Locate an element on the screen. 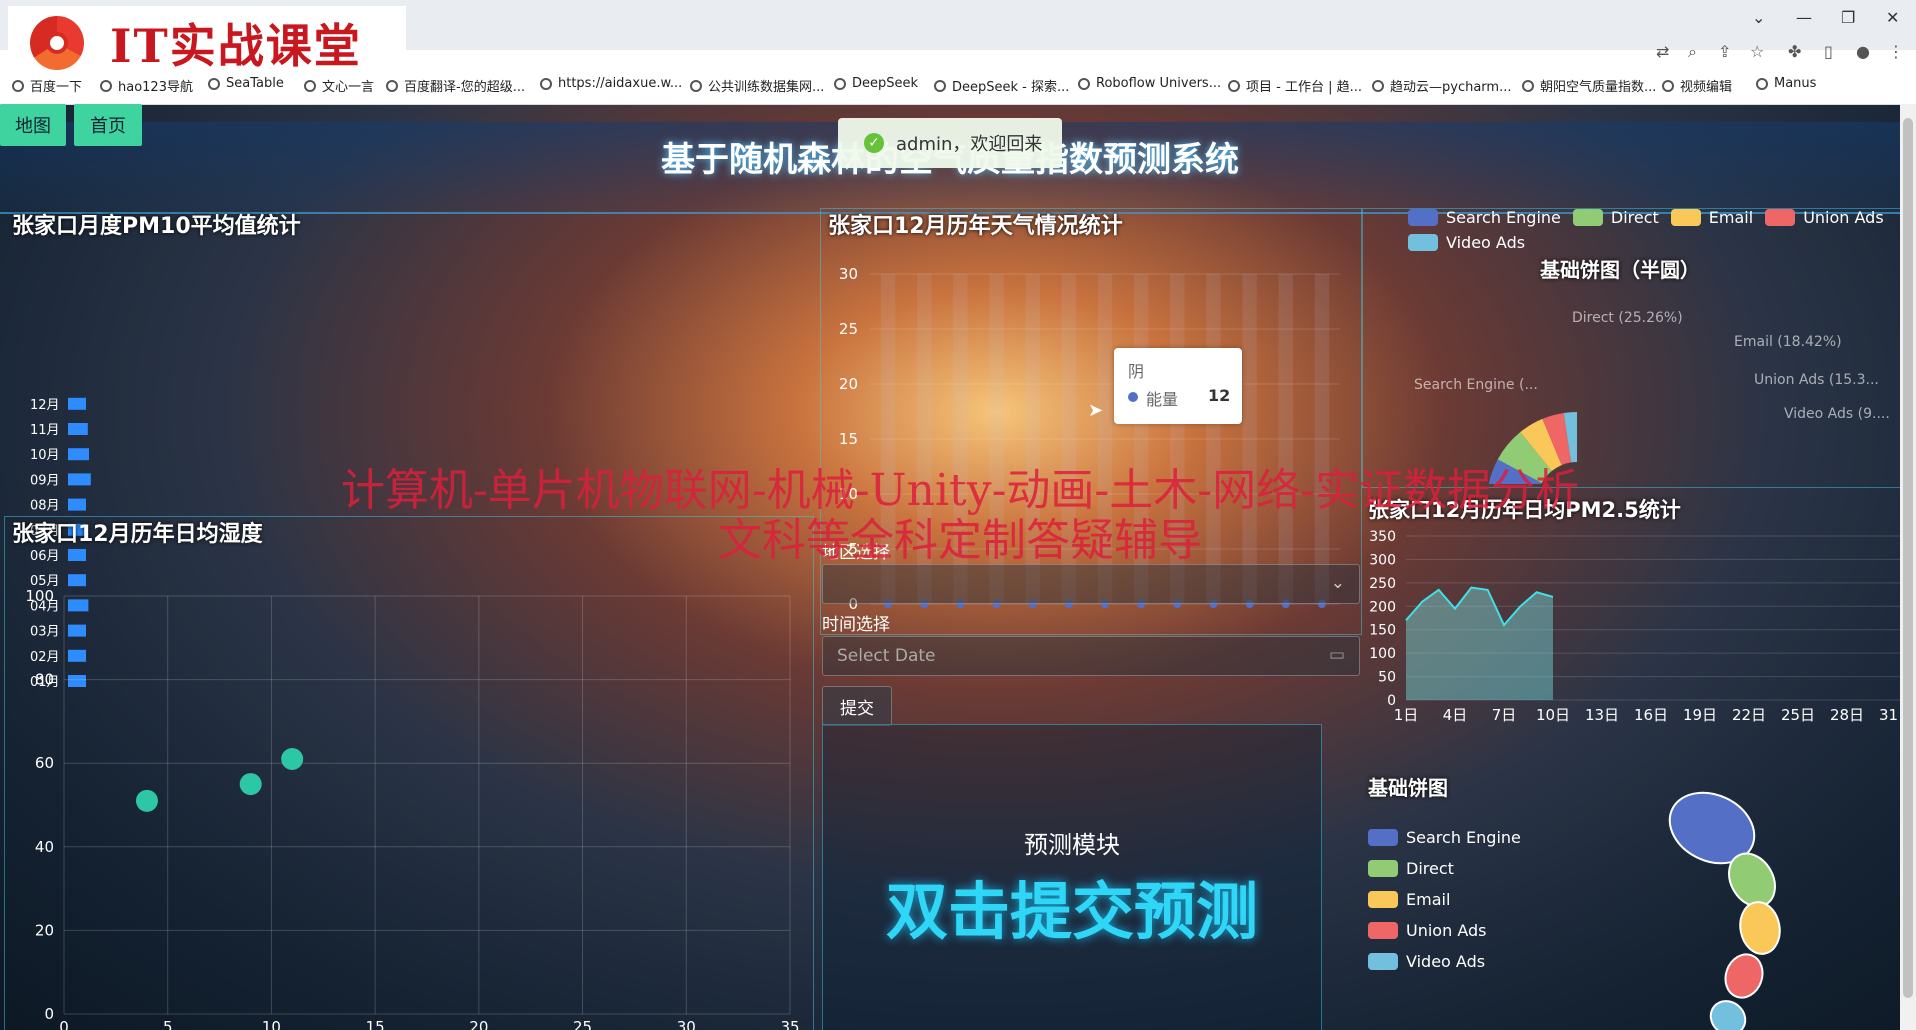 This screenshot has height=1030, width=1916. pm25-x-tick: 10日 is located at coordinates (1553, 715).